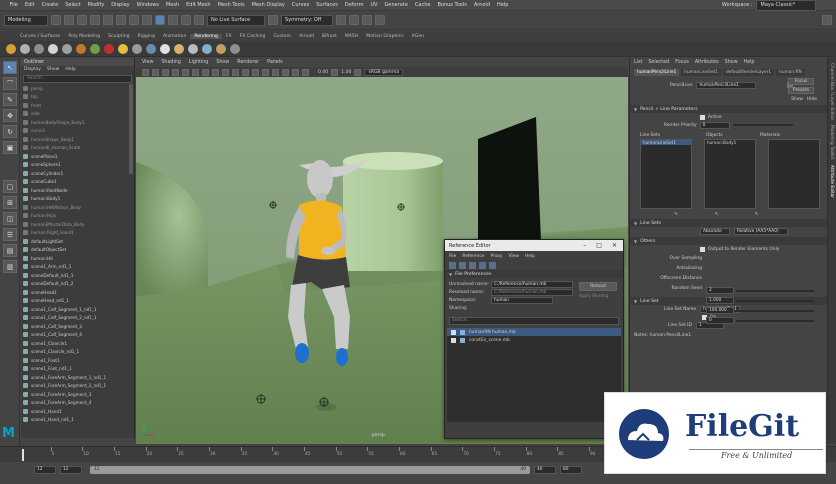 The width and height of the screenshot is (836, 484). I want to click on outliner-item: scene1_Arm_nd1_1, so click(78, 267).